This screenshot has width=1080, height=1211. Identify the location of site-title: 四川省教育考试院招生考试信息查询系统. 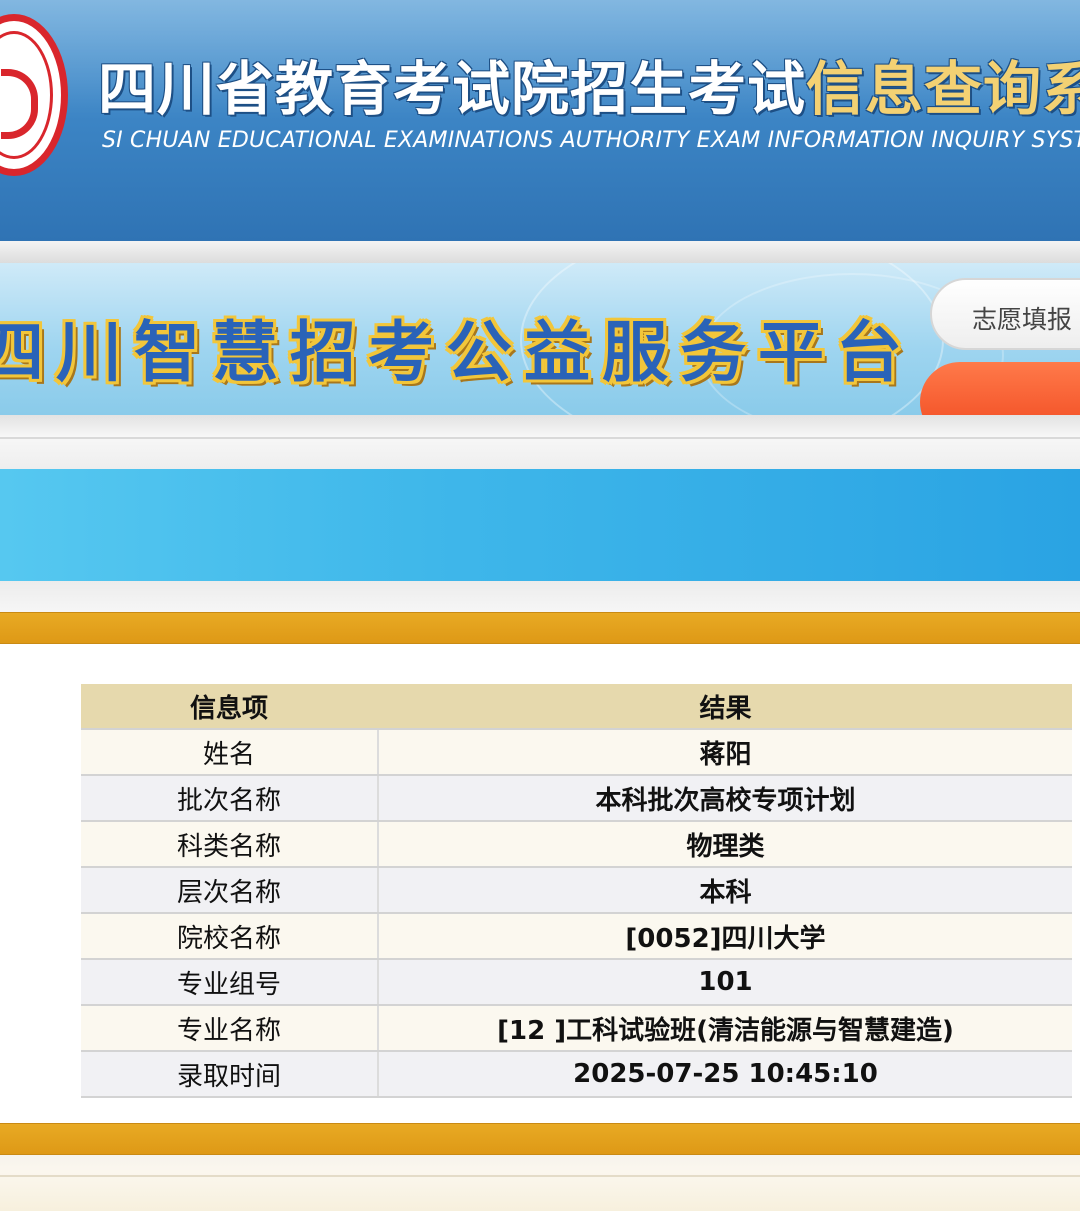
(589, 84).